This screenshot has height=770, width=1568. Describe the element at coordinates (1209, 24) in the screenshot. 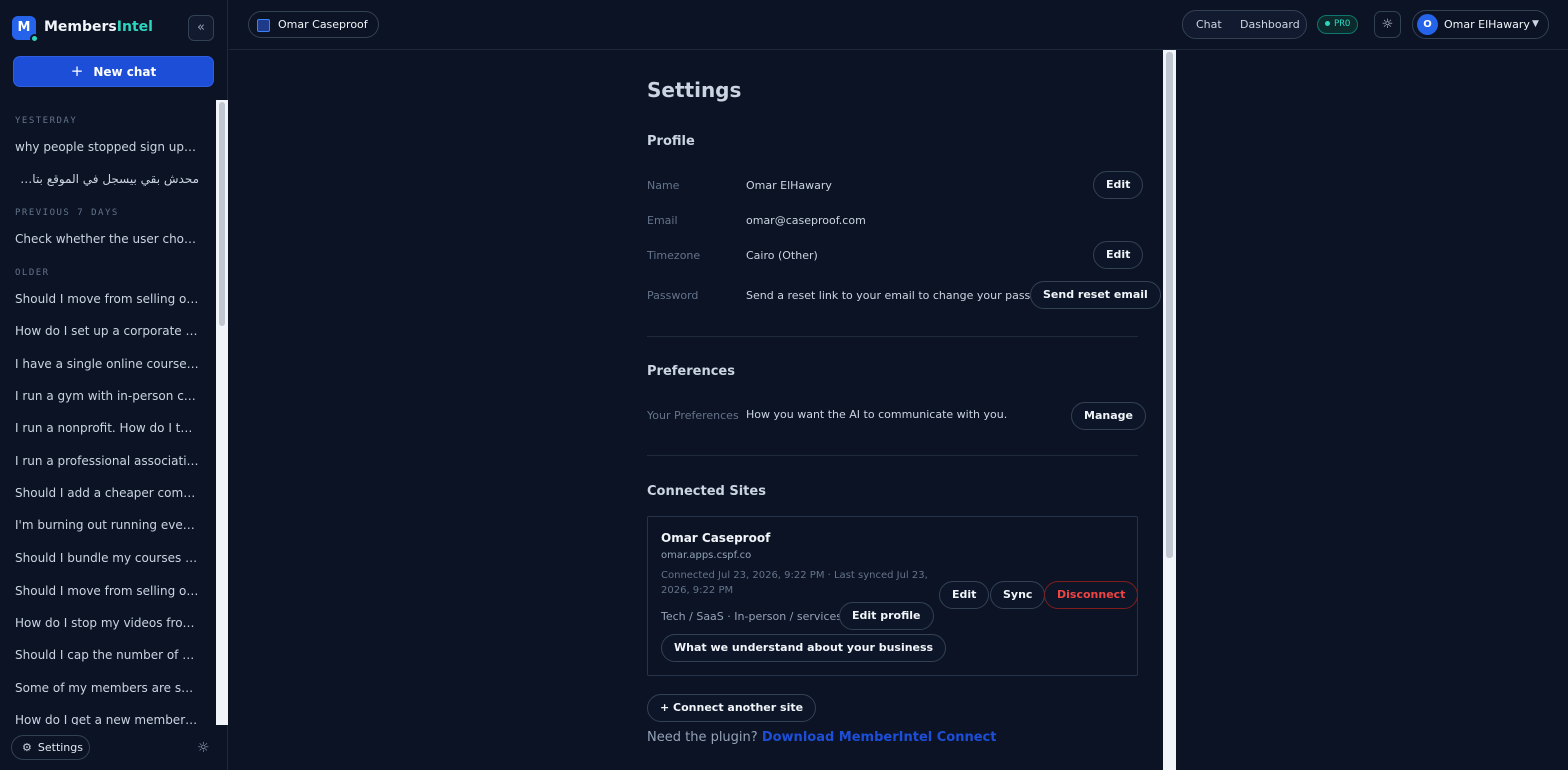

I see `nav-tab-chat: Chat` at that location.